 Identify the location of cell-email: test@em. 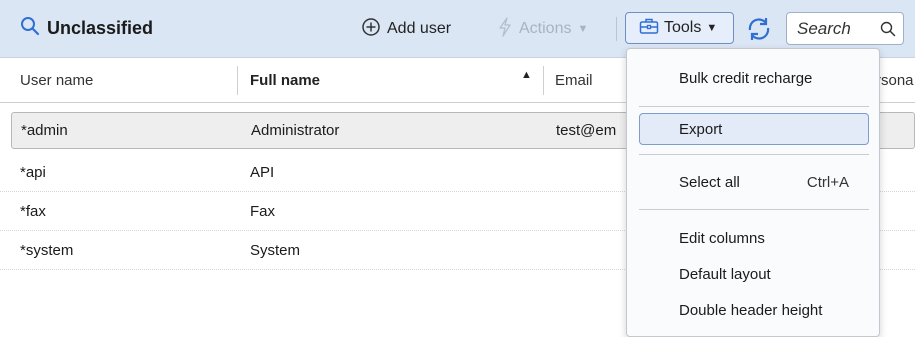
(586, 130).